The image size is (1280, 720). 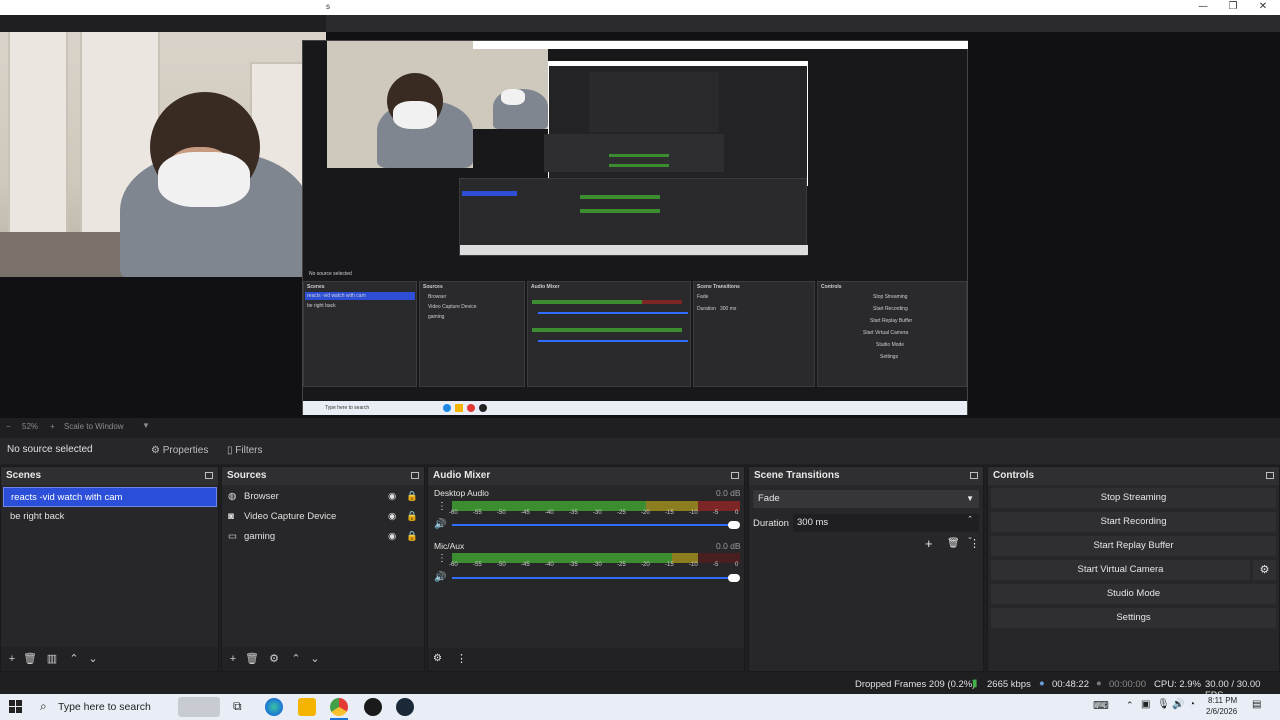 I want to click on mic-icon: 🎙, so click(x=1163, y=704).